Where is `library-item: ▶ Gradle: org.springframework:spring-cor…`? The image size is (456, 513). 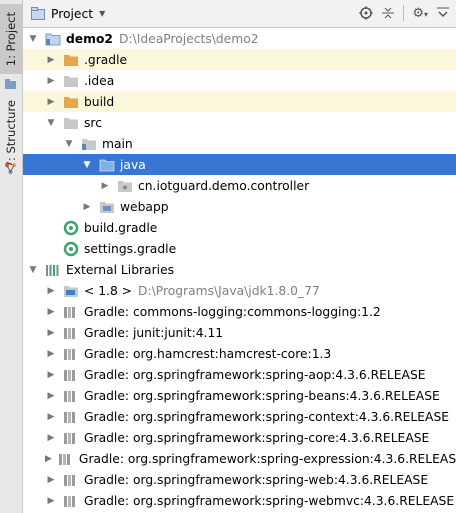 library-item: ▶ Gradle: org.springframework:spring-cor… is located at coordinates (239, 437).